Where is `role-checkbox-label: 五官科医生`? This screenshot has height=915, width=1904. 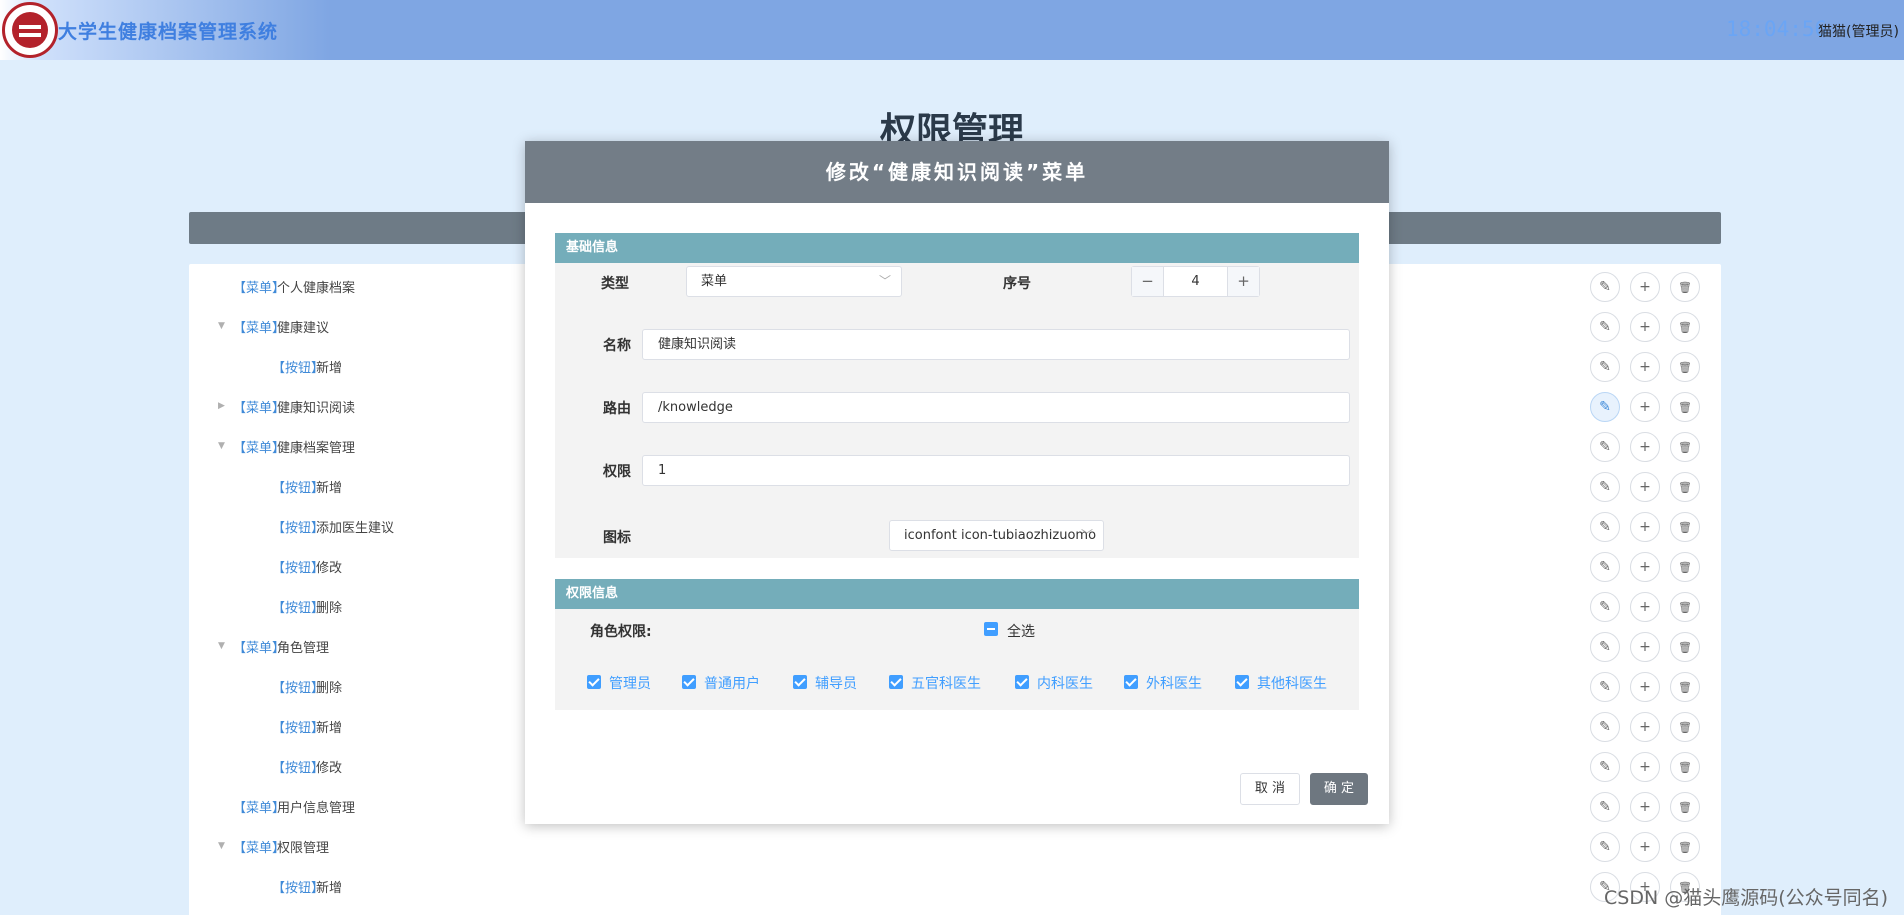
role-checkbox-label: 五官科医生 is located at coordinates (946, 683).